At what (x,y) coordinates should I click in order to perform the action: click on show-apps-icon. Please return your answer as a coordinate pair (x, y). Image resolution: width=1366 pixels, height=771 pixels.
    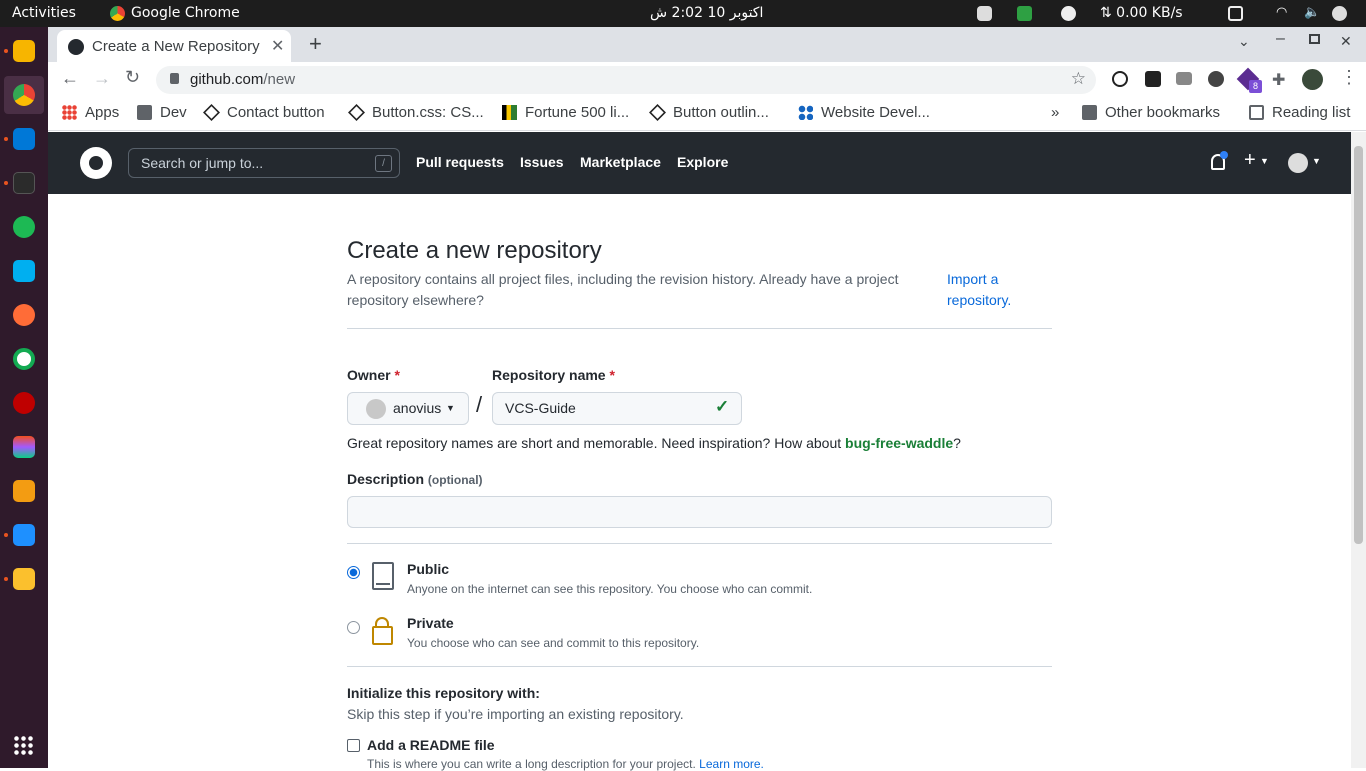
    Looking at the image, I should click on (24, 746).